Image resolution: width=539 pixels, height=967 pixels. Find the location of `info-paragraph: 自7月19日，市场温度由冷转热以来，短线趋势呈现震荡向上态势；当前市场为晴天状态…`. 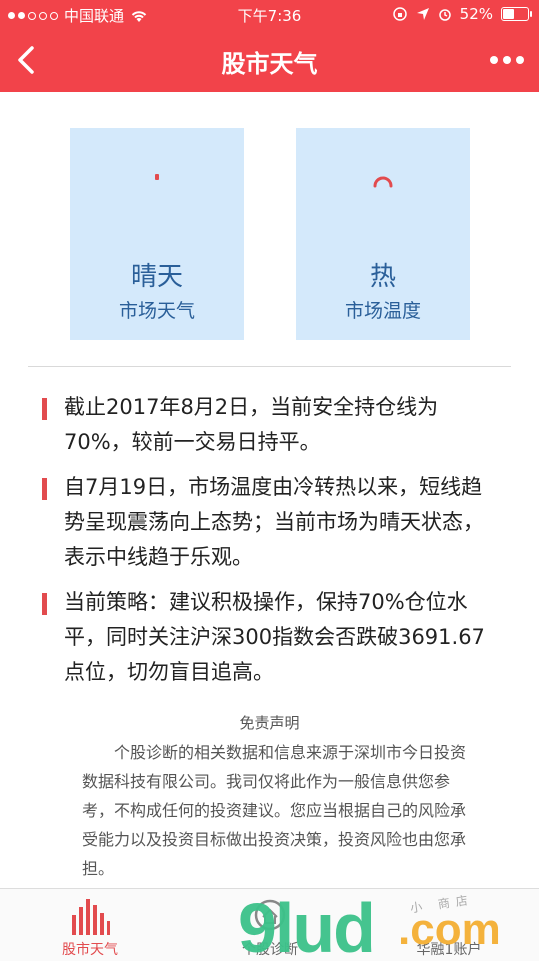

info-paragraph: 自7月19日，市场温度由冷转热以来，短线趋势呈现震荡向上态势；当前市场为晴天状态… is located at coordinates (272, 522).